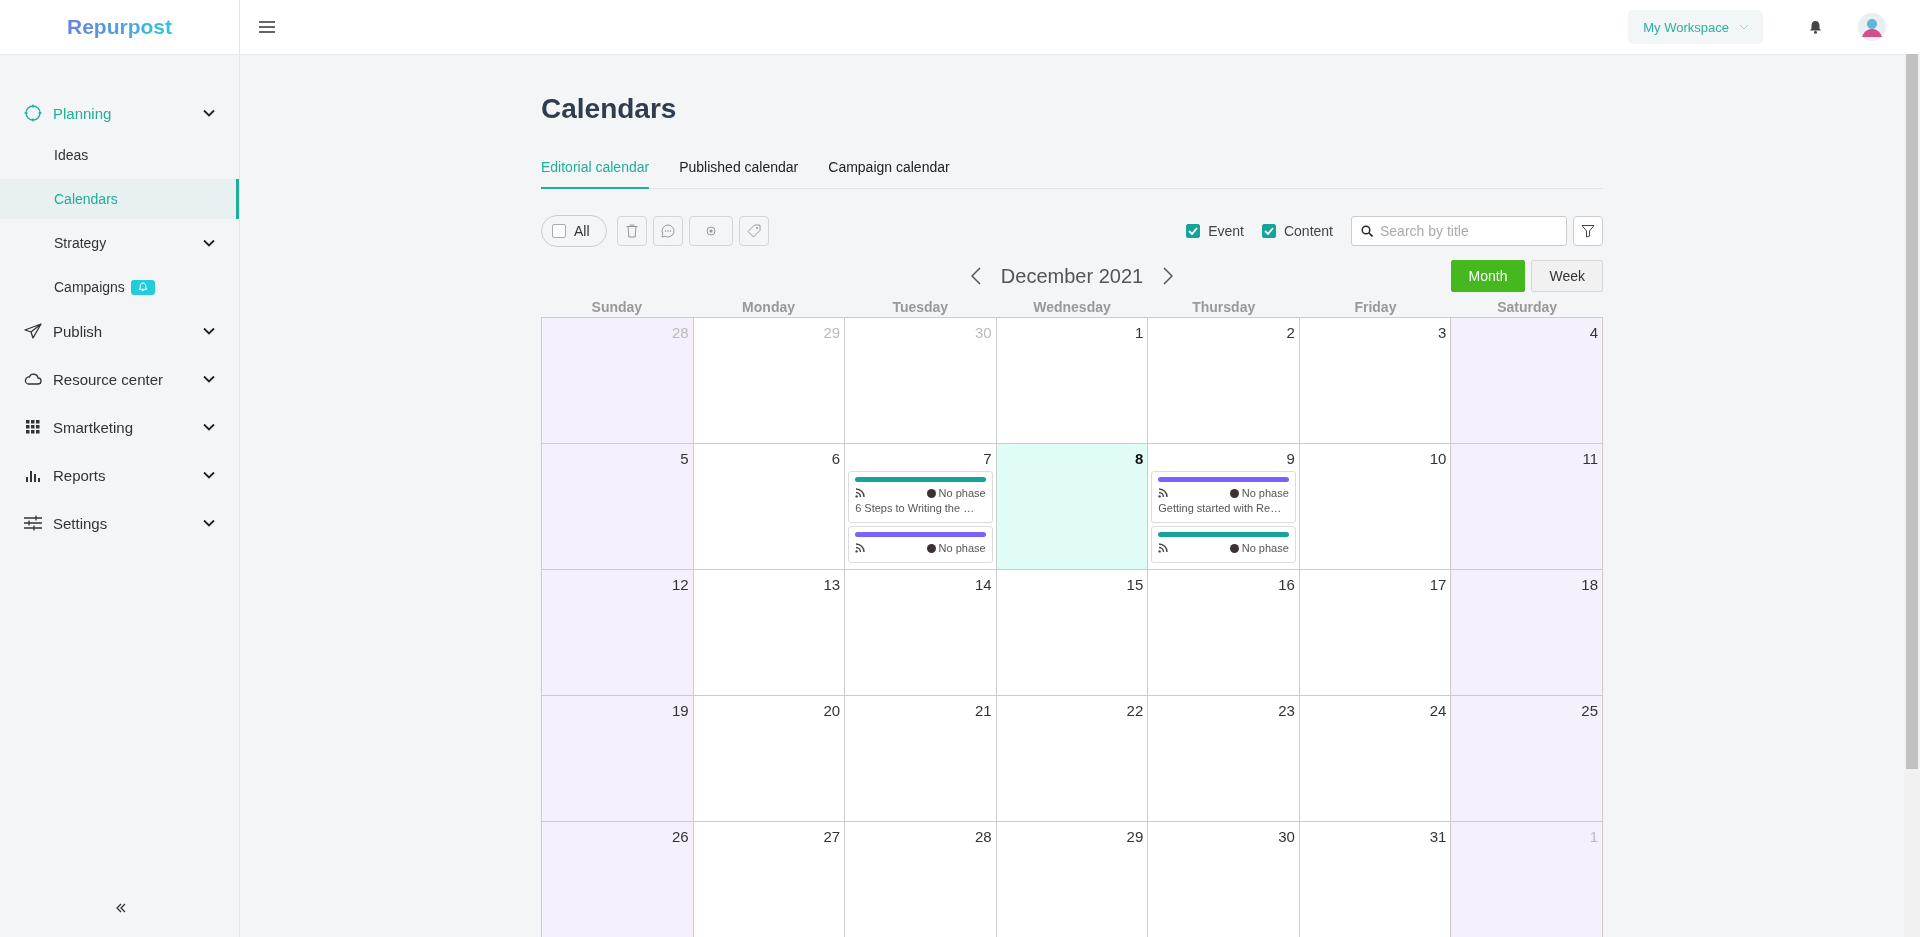 The width and height of the screenshot is (1920, 937). I want to click on filter-label: Event, so click(1226, 231).